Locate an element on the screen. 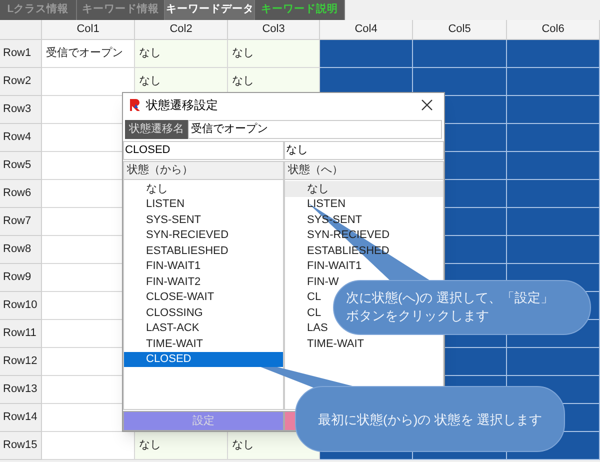 The height and width of the screenshot is (462, 600). row-header: Row7 is located at coordinates (21, 222).